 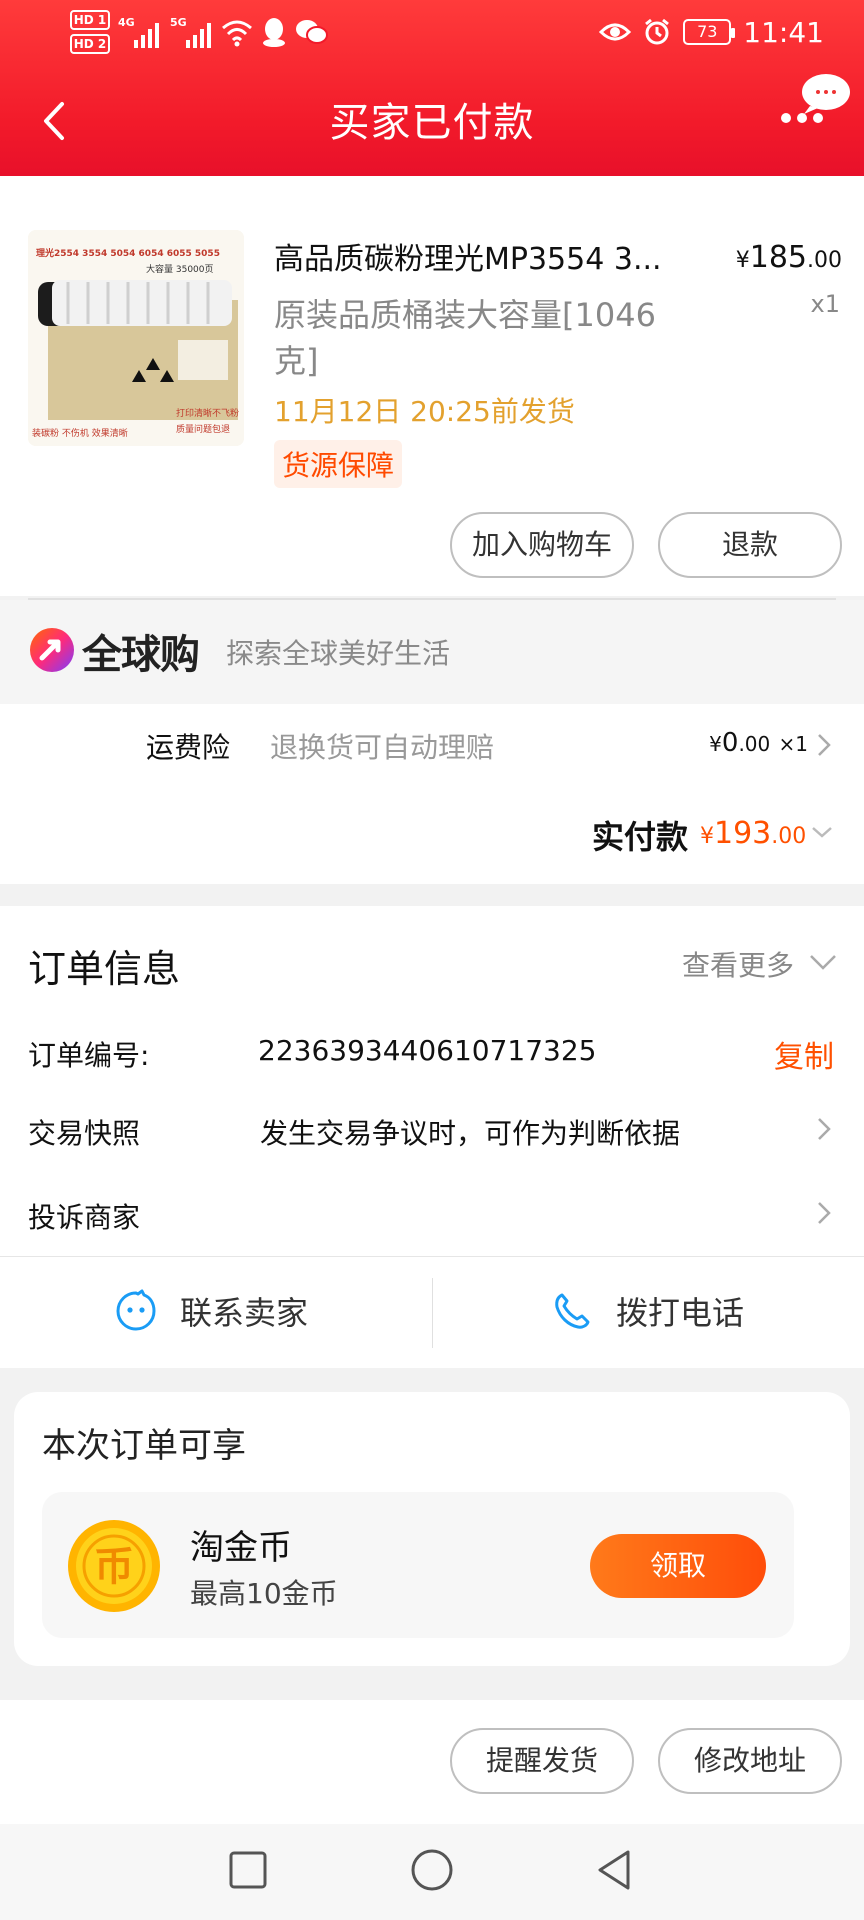 I want to click on home-icon, so click(x=432, y=1870).